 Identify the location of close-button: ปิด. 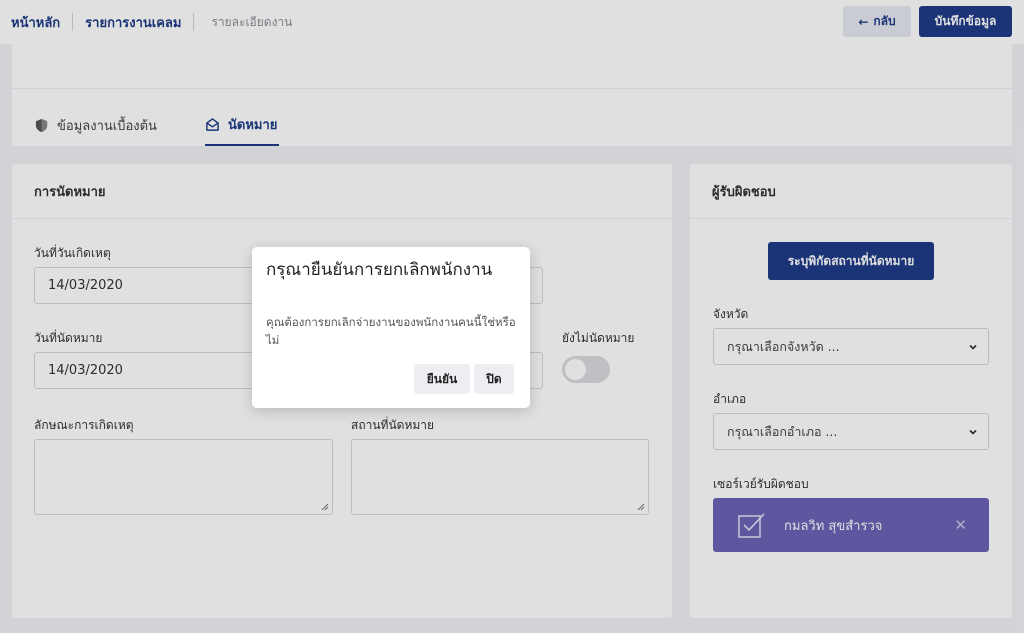
(494, 379).